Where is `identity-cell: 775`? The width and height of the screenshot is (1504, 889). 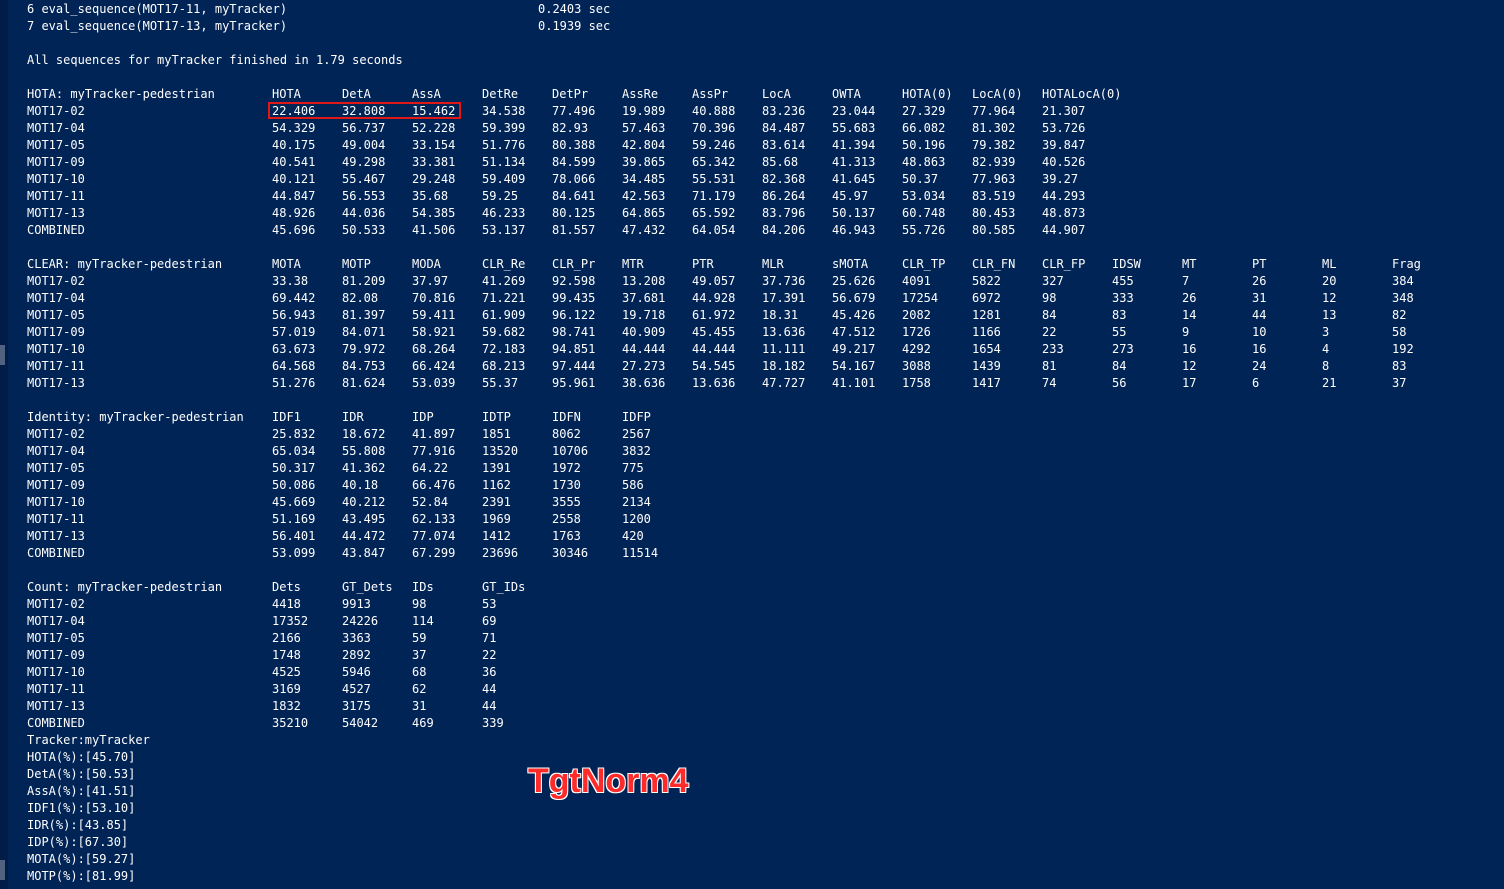 identity-cell: 775 is located at coordinates (633, 468).